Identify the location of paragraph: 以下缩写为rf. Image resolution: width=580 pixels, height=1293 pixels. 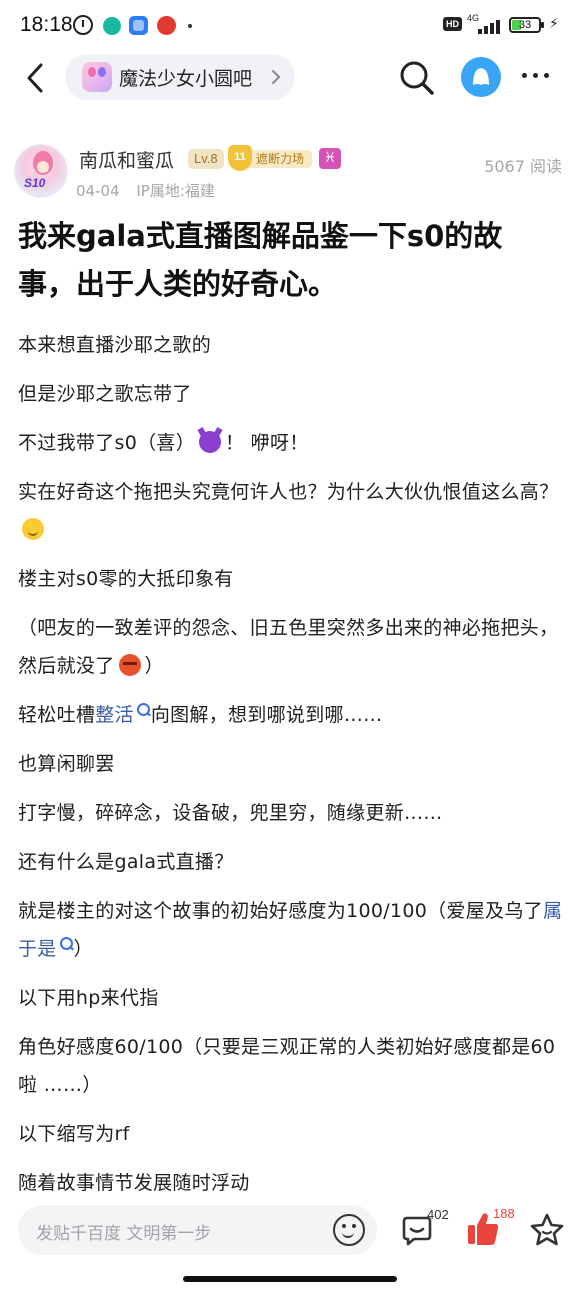
(74, 1134).